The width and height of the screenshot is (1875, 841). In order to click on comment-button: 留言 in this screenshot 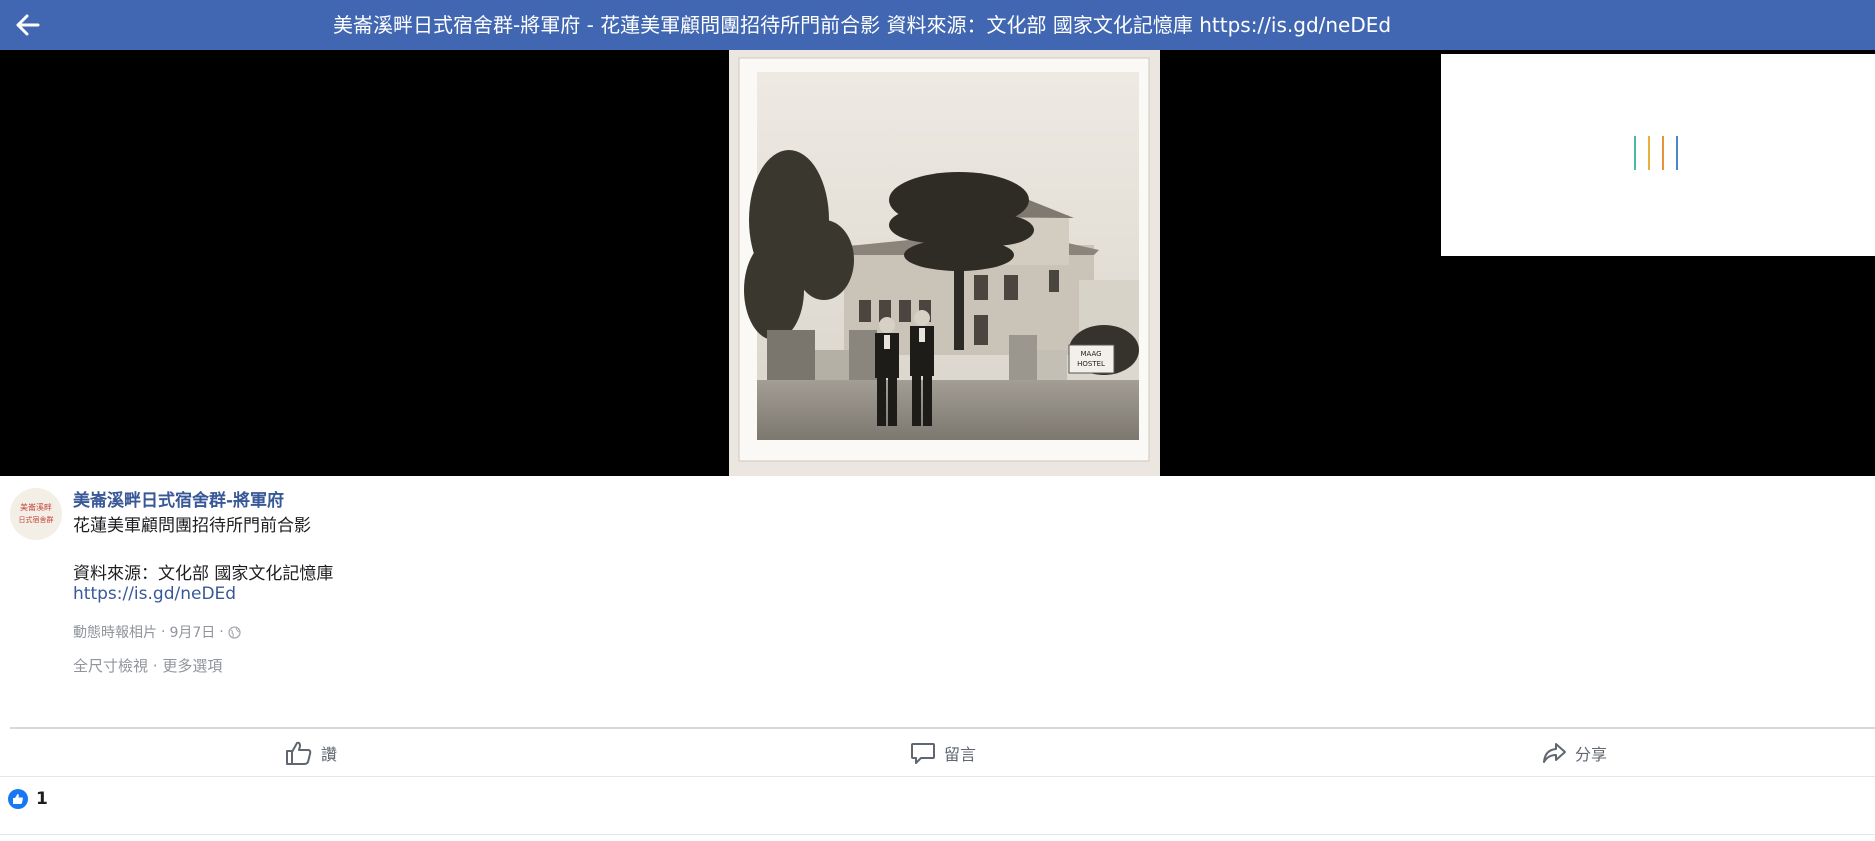, I will do `click(943, 753)`.